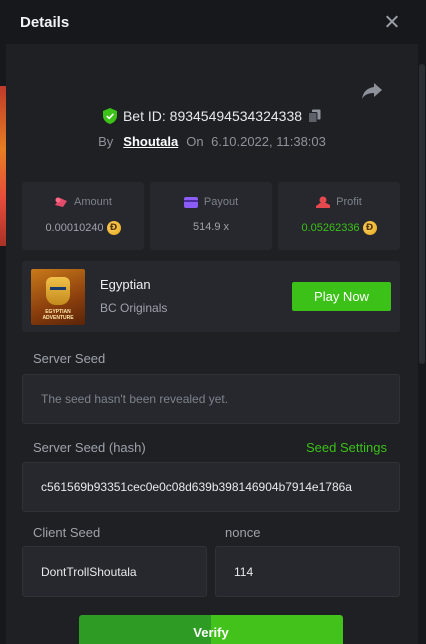  I want to click on profit-value: 0.05262336, so click(330, 228).